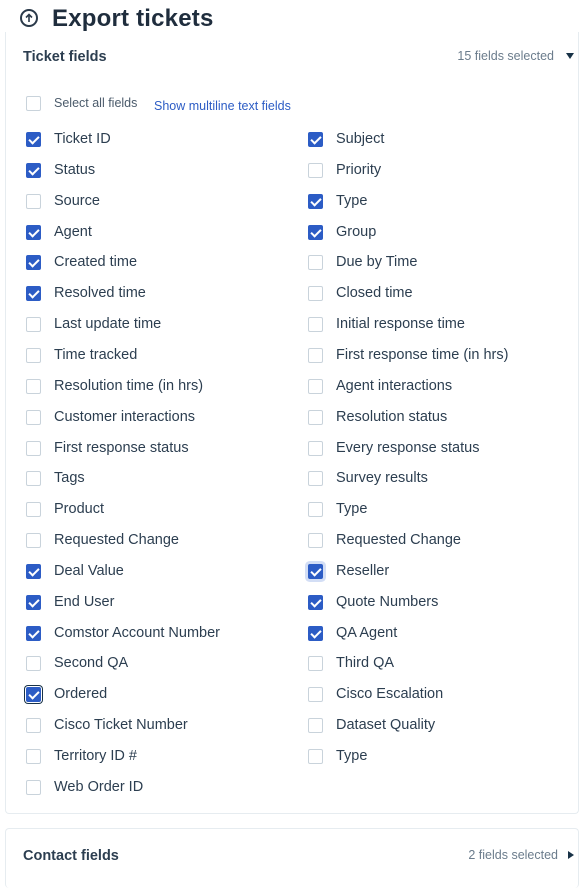  I want to click on field-label: Agent, so click(73, 232).